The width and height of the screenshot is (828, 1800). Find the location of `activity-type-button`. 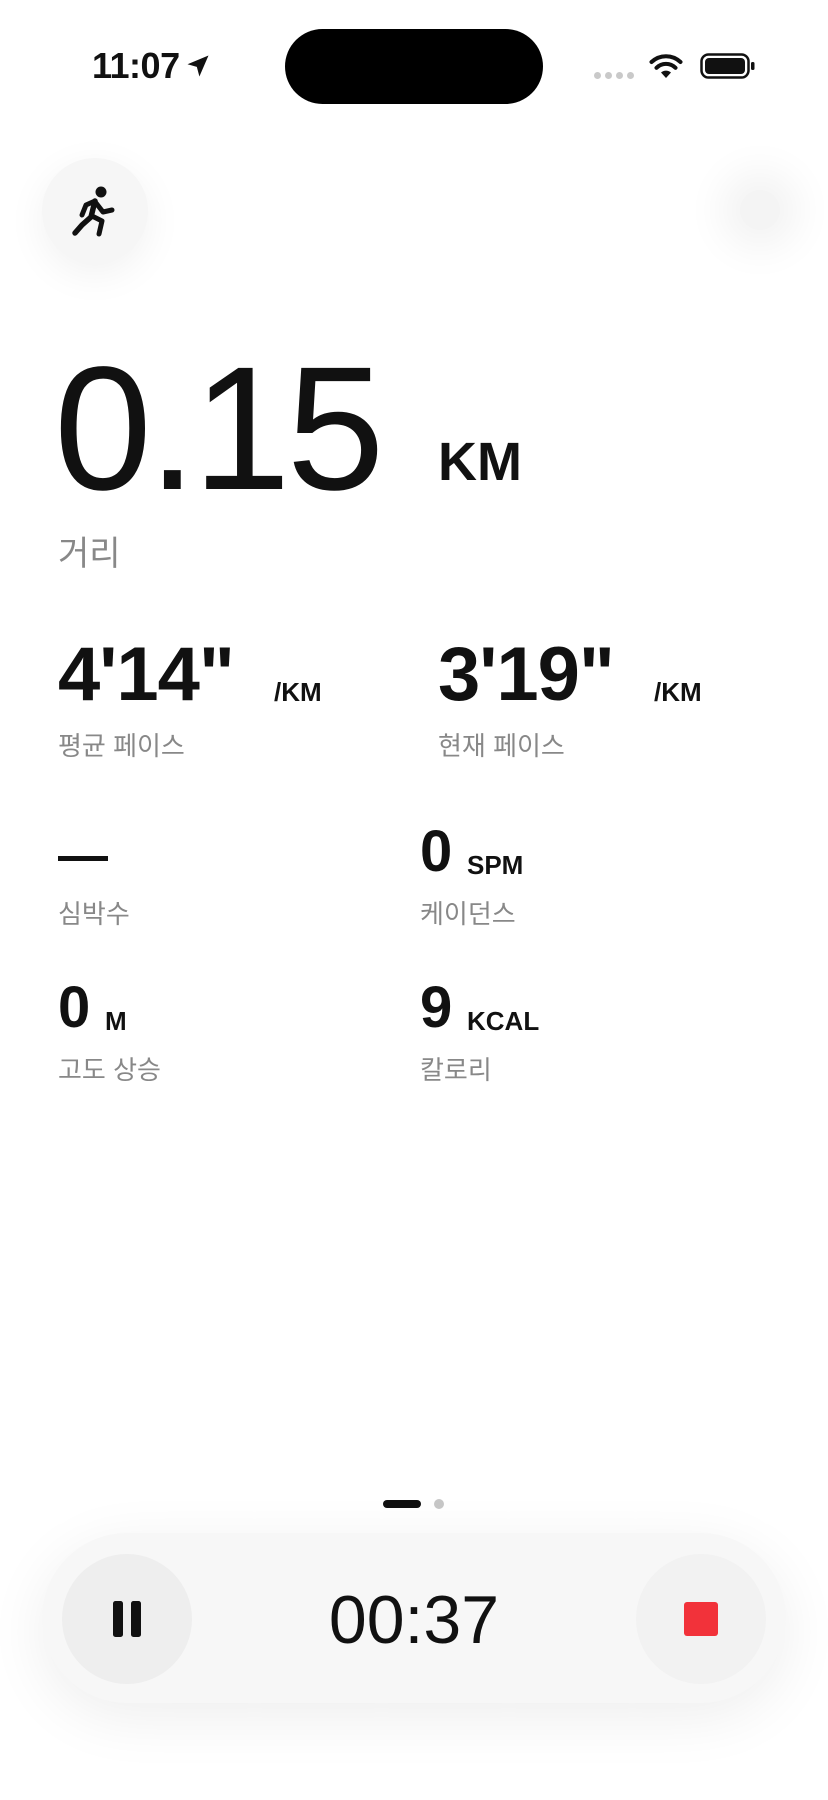

activity-type-button is located at coordinates (95, 211).